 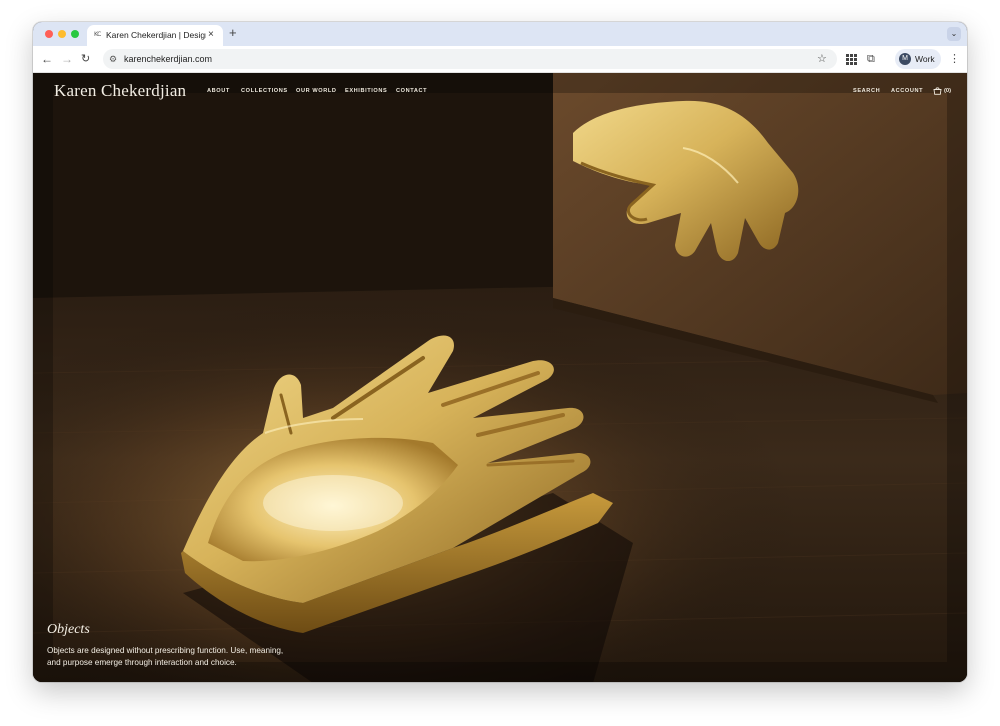 What do you see at coordinates (68, 630) in the screenshot?
I see `hero-title: Objects` at bounding box center [68, 630].